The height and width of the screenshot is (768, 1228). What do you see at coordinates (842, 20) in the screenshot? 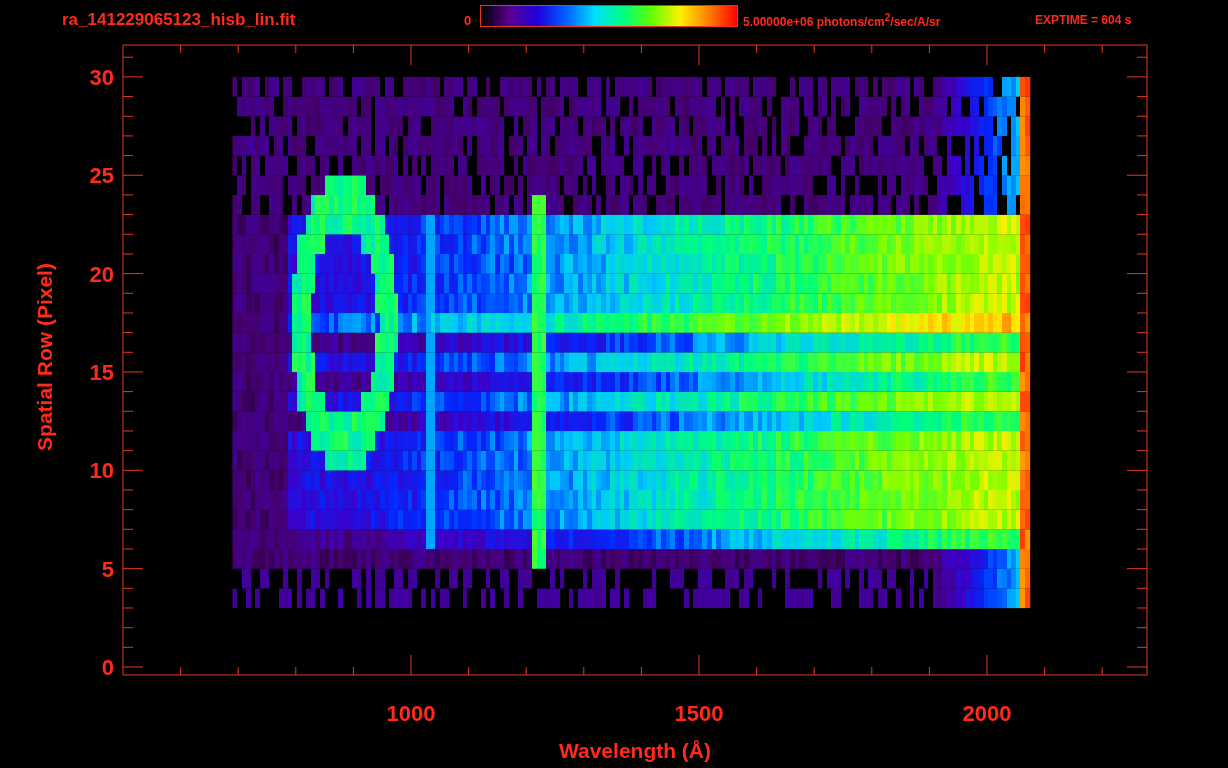
I see `colorbar-max-label: 5.00000e+06 photons/cm$^{2}$/sec/A/sr` at bounding box center [842, 20].